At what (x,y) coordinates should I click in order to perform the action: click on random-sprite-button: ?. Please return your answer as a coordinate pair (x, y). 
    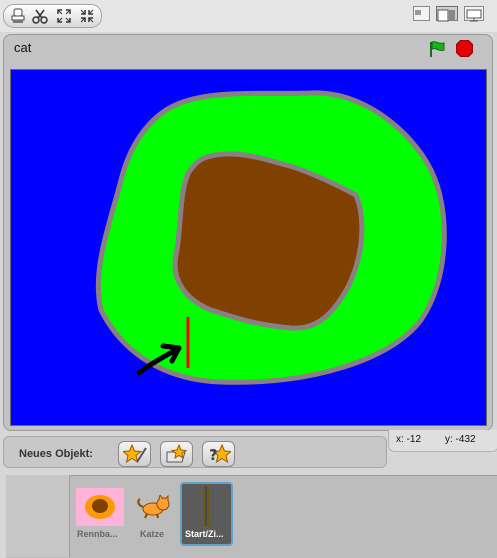
    Looking at the image, I should click on (218, 454).